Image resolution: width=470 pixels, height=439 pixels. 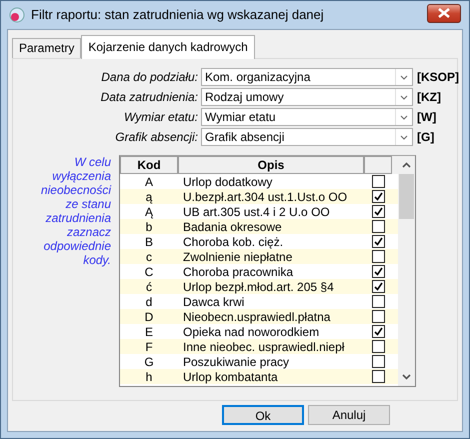 I want to click on field-label: Wymiar etatu:, so click(x=160, y=117).